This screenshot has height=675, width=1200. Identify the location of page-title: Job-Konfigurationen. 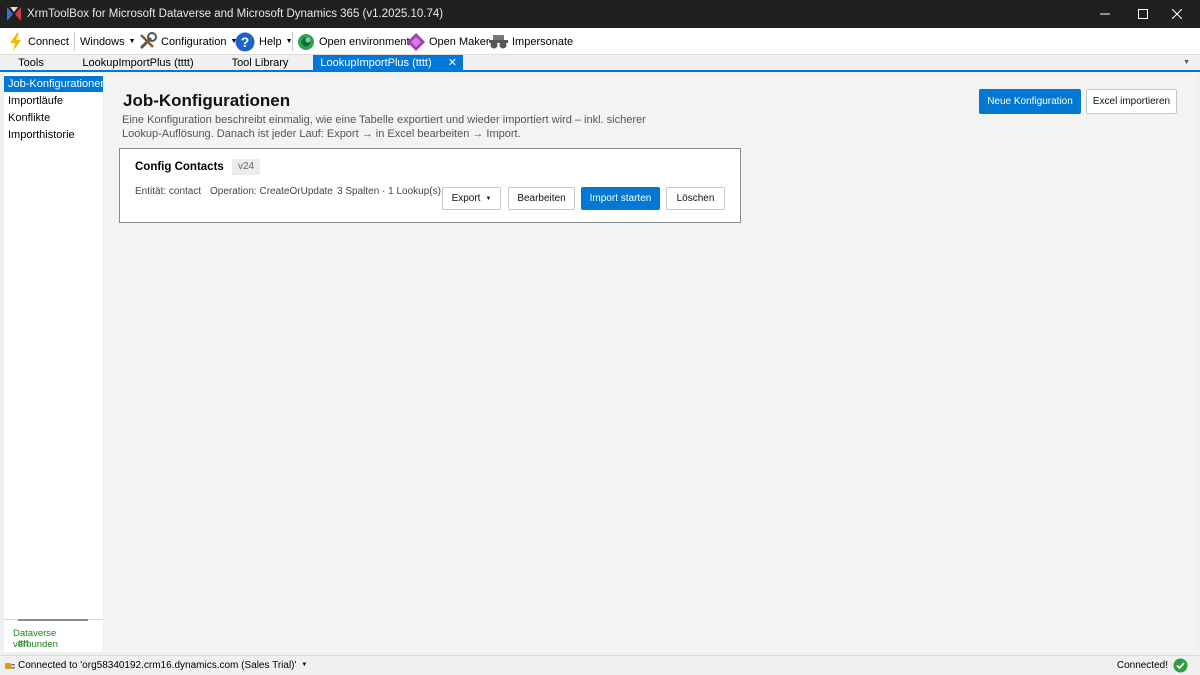
(207, 100).